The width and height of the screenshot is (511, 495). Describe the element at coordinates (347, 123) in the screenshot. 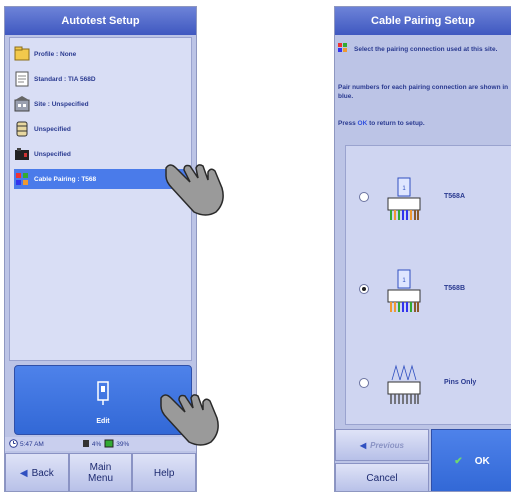

I see `press-prefix: Press` at that location.